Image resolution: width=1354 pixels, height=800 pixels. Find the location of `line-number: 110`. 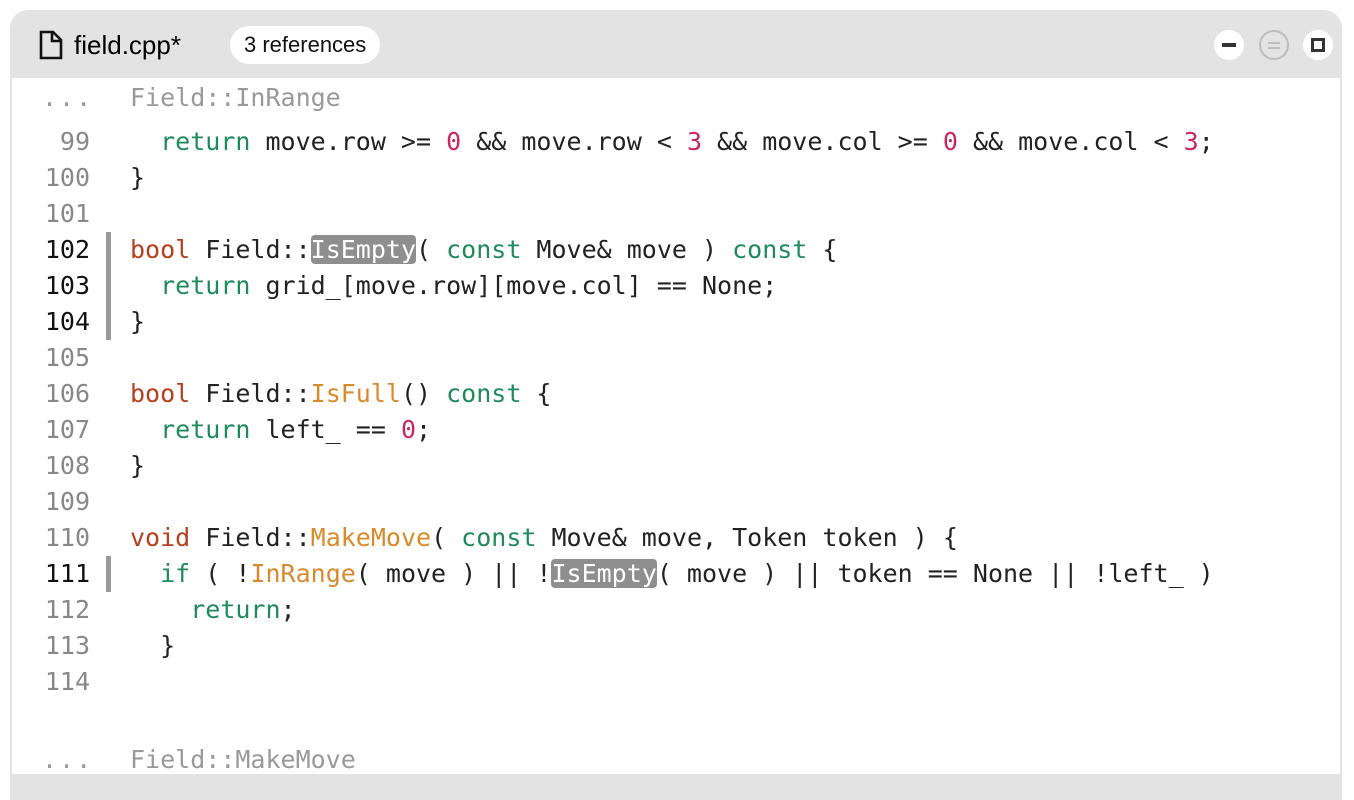

line-number: 110 is located at coordinates (67, 537).